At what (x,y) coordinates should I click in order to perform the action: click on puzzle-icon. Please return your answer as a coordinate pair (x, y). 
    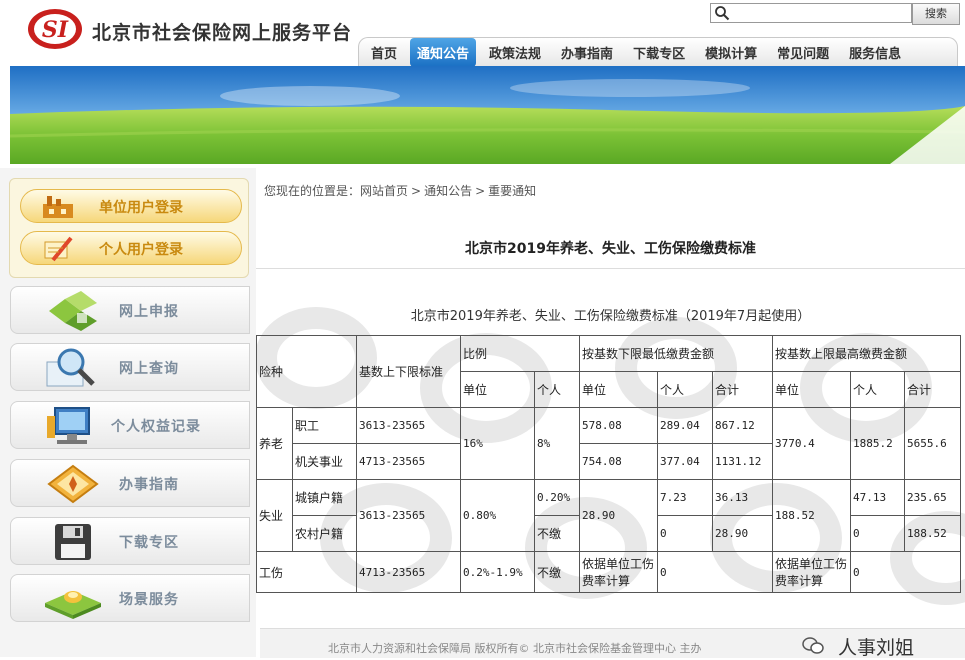
    Looking at the image, I should click on (73, 311).